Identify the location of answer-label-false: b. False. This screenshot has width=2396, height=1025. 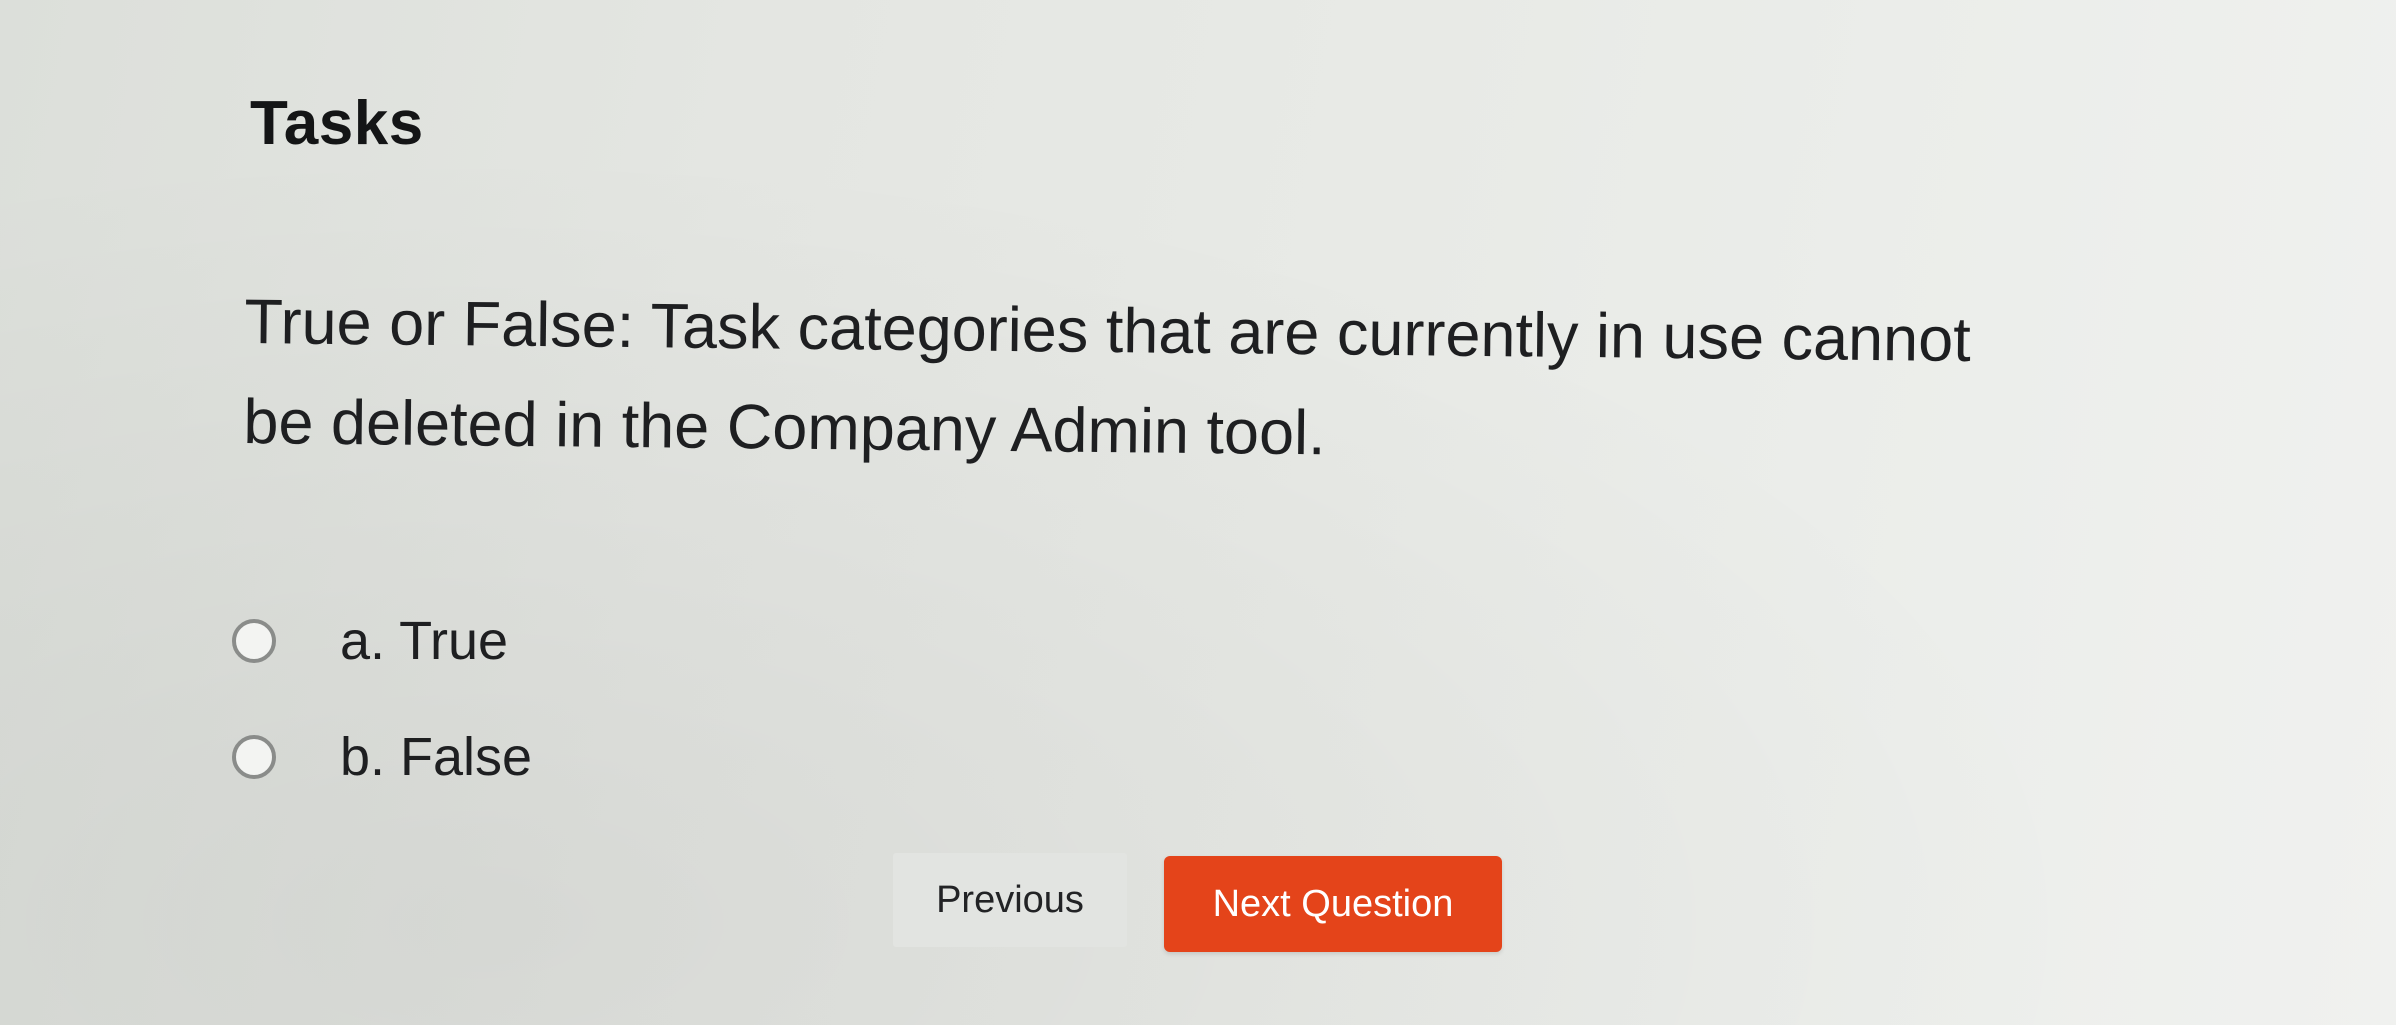
(436, 757).